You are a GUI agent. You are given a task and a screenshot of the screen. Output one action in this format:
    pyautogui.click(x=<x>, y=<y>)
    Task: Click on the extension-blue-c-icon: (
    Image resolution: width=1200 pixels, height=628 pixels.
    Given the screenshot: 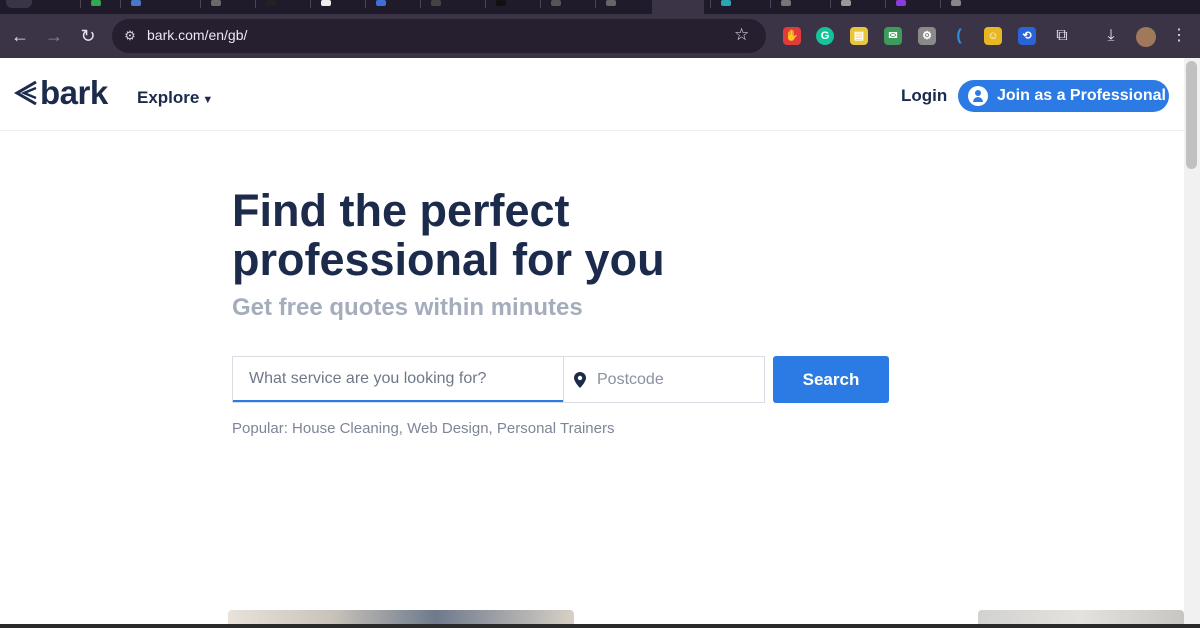 What is the action you would take?
    pyautogui.click(x=959, y=36)
    